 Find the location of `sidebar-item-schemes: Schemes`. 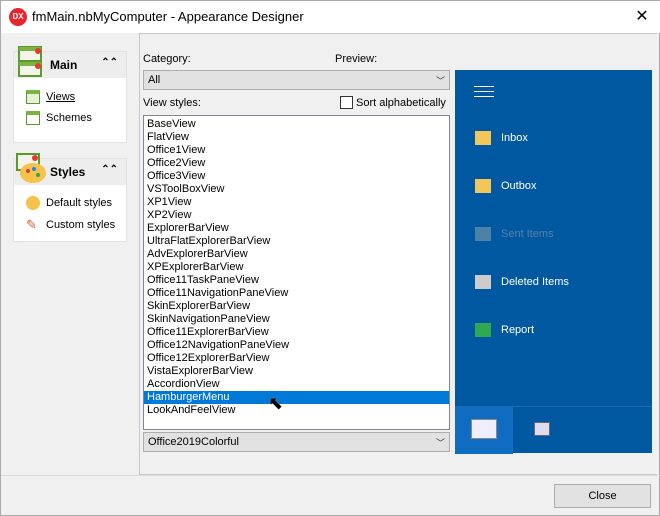

sidebar-item-schemes: Schemes is located at coordinates (59, 118).